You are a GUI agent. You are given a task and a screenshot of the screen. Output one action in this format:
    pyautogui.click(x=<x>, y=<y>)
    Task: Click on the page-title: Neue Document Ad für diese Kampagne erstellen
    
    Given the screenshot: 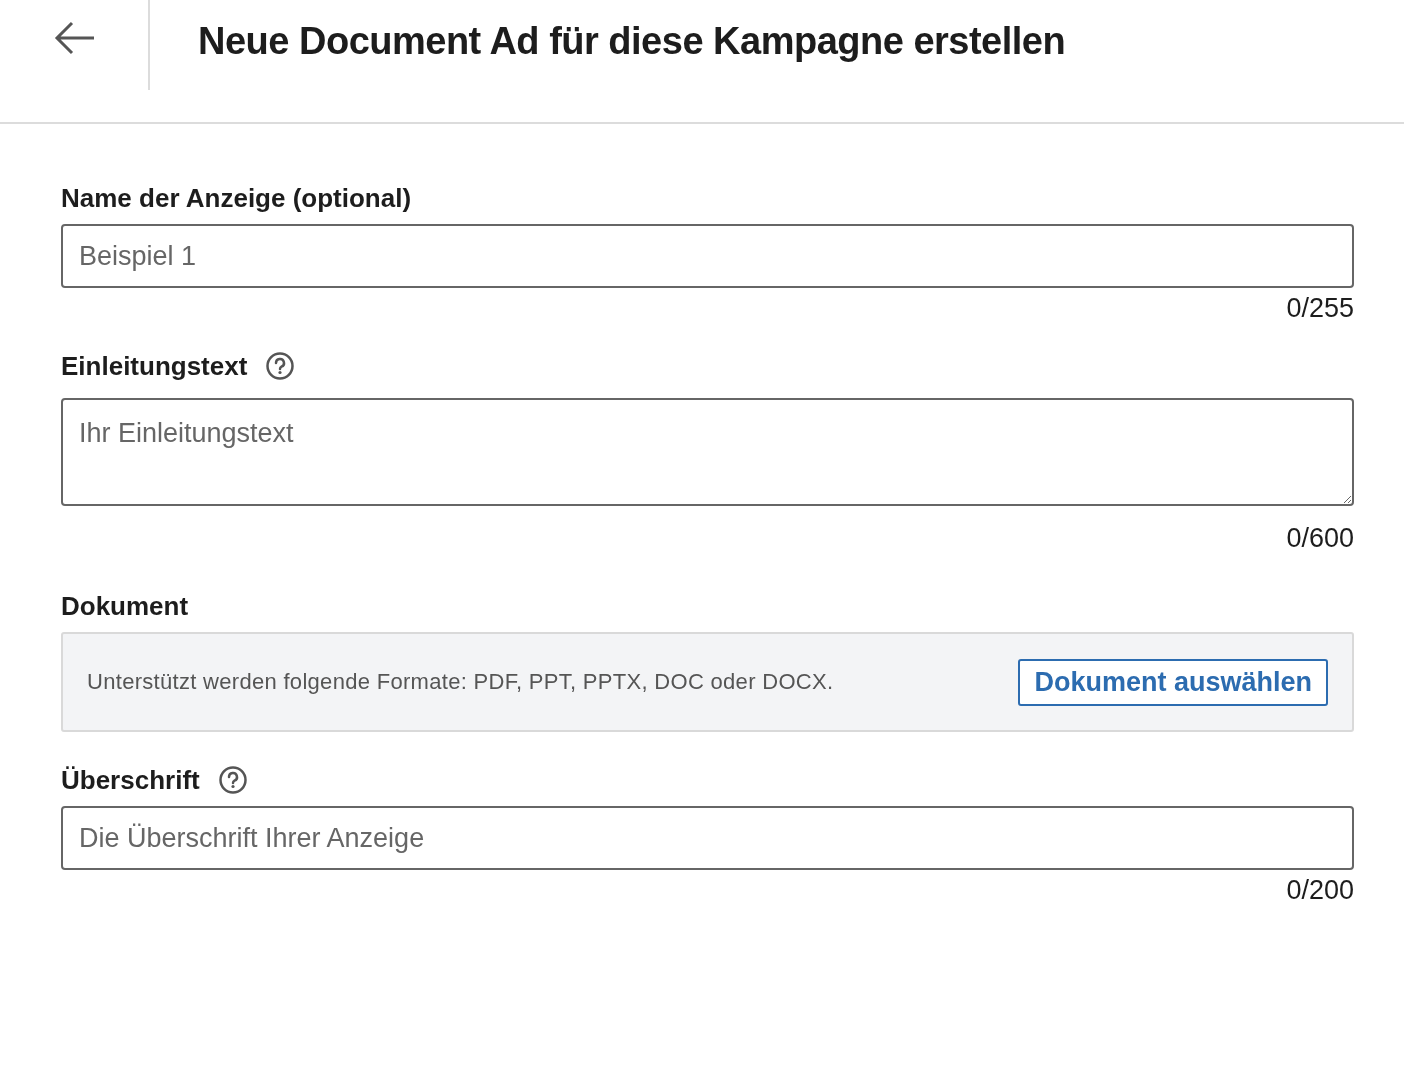 What is the action you would take?
    pyautogui.click(x=632, y=41)
    